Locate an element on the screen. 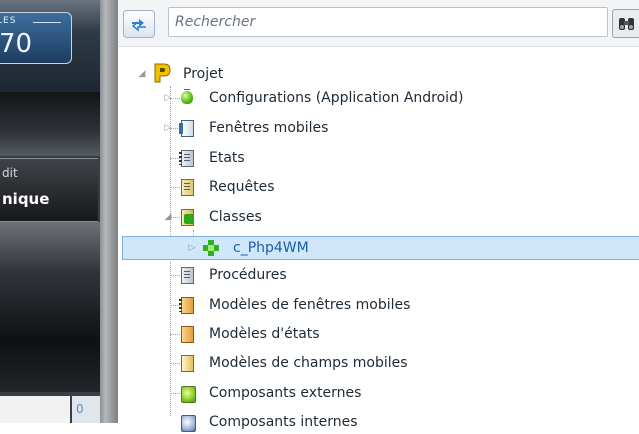 The height and width of the screenshot is (434, 639). counter-box-value: 70 is located at coordinates (16, 44).